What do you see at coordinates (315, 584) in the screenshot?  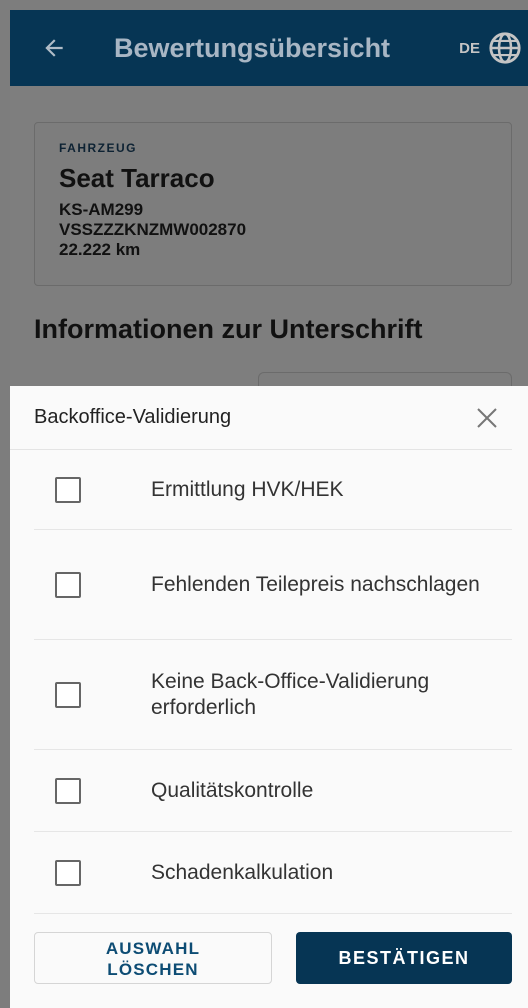 I see `option-label: Fehlenden Teilepreis nachschlagen` at bounding box center [315, 584].